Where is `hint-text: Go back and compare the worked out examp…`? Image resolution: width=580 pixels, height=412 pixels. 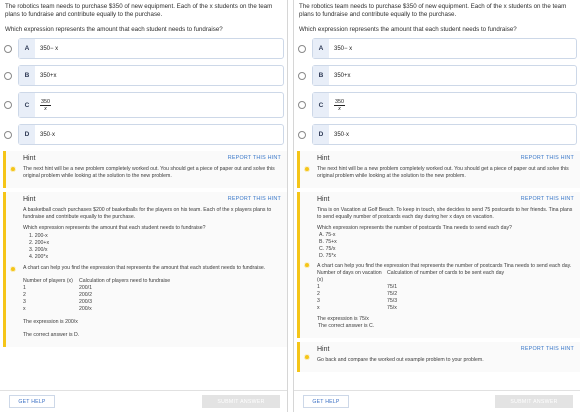
hint-text: Go back and compare the worked out examp… is located at coordinates (400, 360).